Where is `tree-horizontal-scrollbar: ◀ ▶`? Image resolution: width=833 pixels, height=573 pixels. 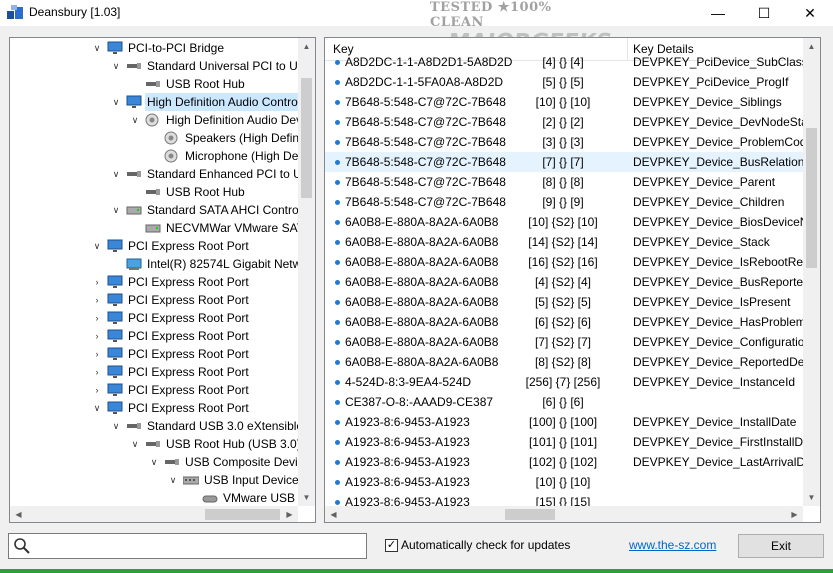
tree-horizontal-scrollbar: ◀ ▶ is located at coordinates (154, 514).